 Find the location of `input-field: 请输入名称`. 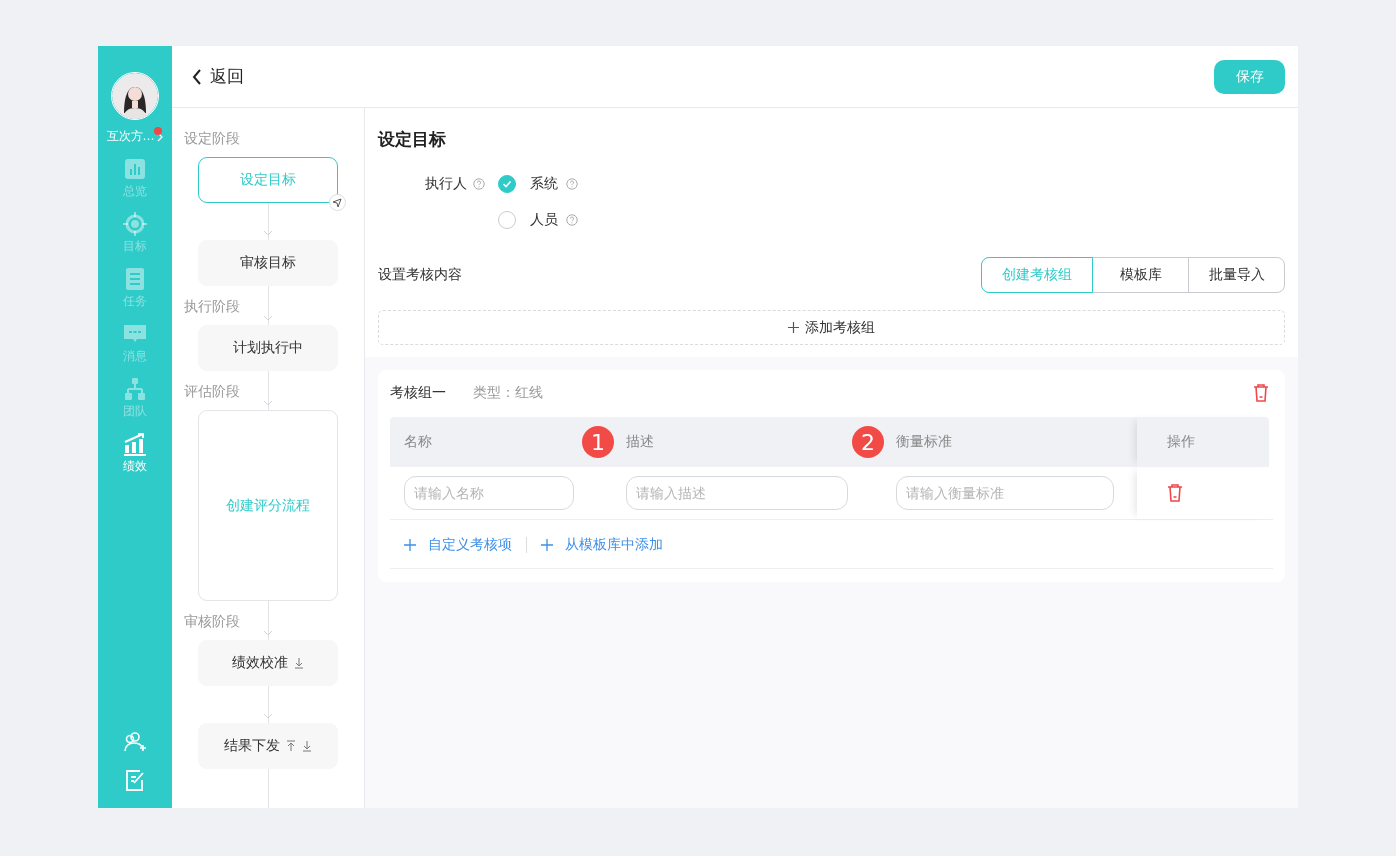

input-field: 请输入名称 is located at coordinates (489, 493).